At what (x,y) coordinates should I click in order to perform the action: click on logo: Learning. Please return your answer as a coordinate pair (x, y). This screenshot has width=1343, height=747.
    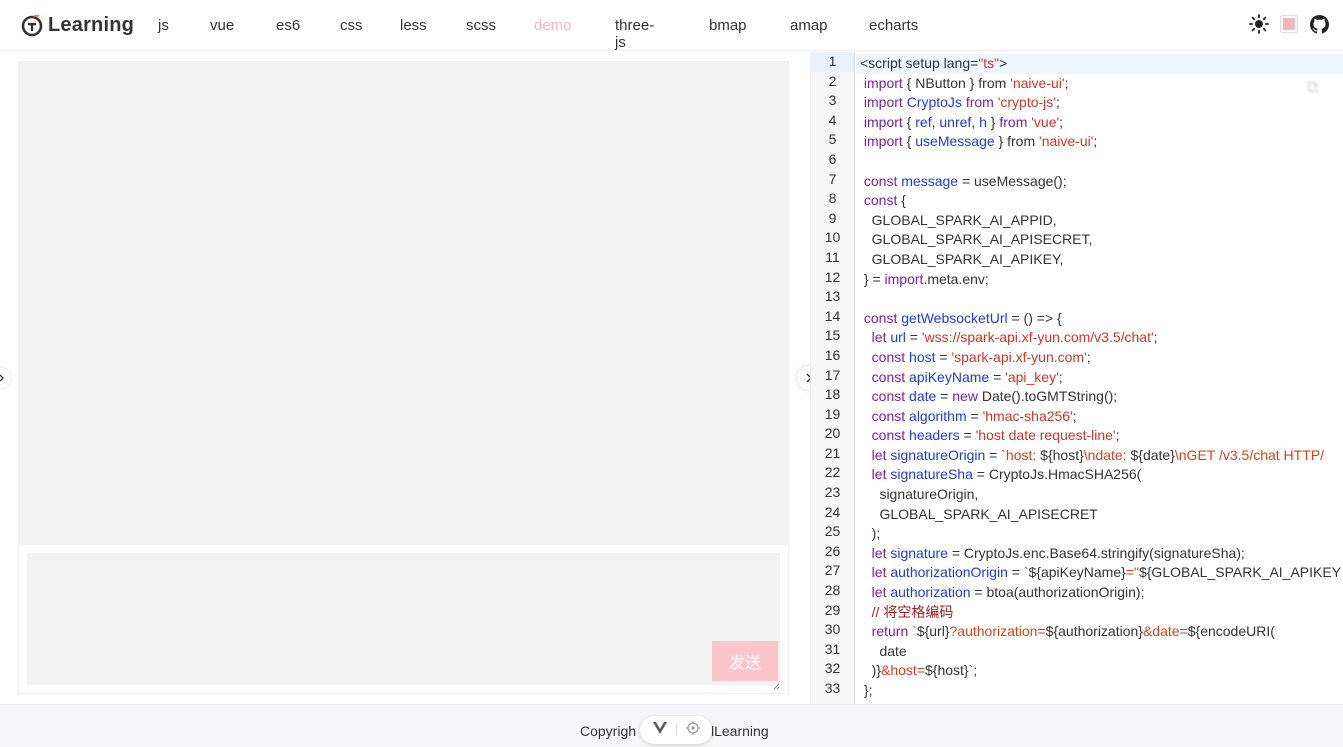
    Looking at the image, I should click on (77, 25).